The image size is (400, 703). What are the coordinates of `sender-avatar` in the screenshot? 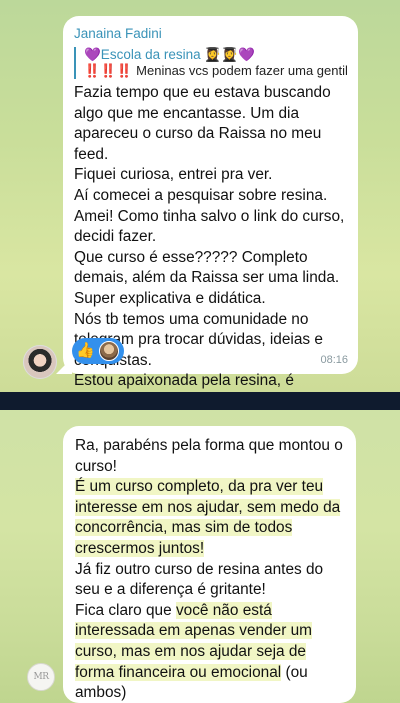 It's located at (40, 362).